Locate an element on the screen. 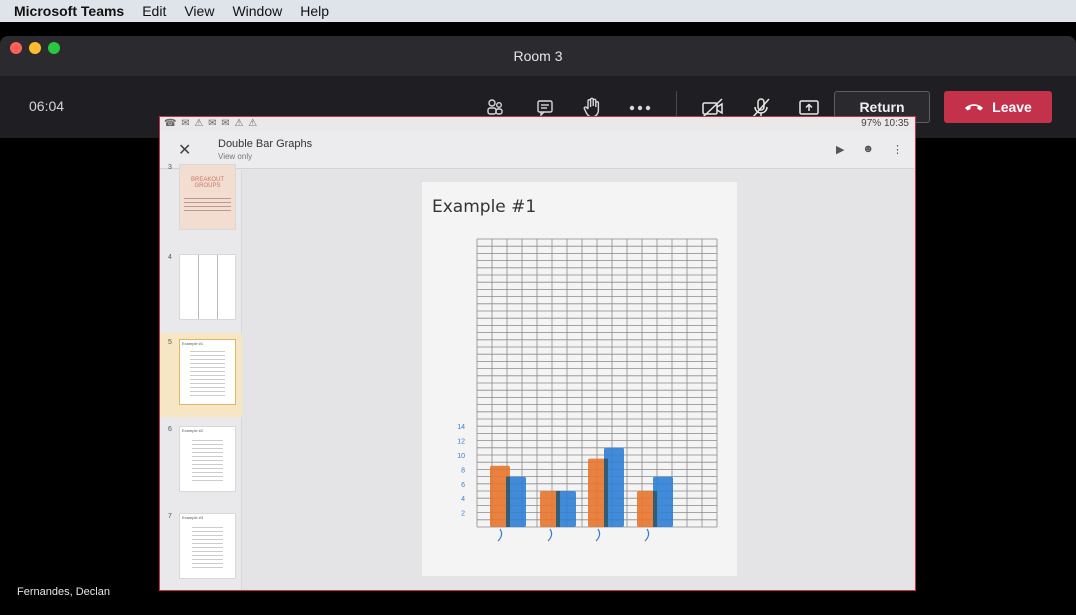 This screenshot has width=1076, height=615. doc-actions: ▶ ☻ ⋮ is located at coordinates (869, 149).